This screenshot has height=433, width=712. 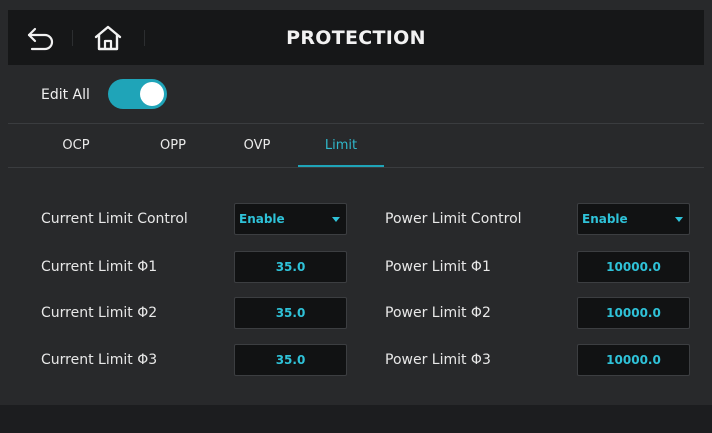 I want to click on toggle-knob, so click(x=152, y=94).